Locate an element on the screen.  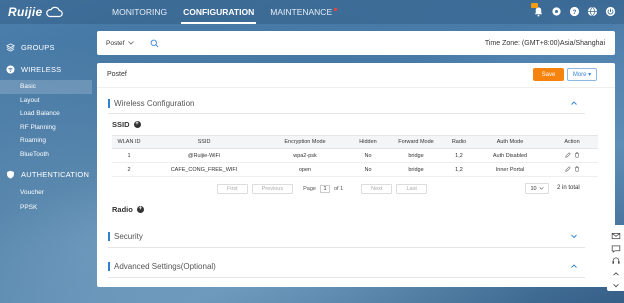
col-ssid: SSID is located at coordinates (204, 142).